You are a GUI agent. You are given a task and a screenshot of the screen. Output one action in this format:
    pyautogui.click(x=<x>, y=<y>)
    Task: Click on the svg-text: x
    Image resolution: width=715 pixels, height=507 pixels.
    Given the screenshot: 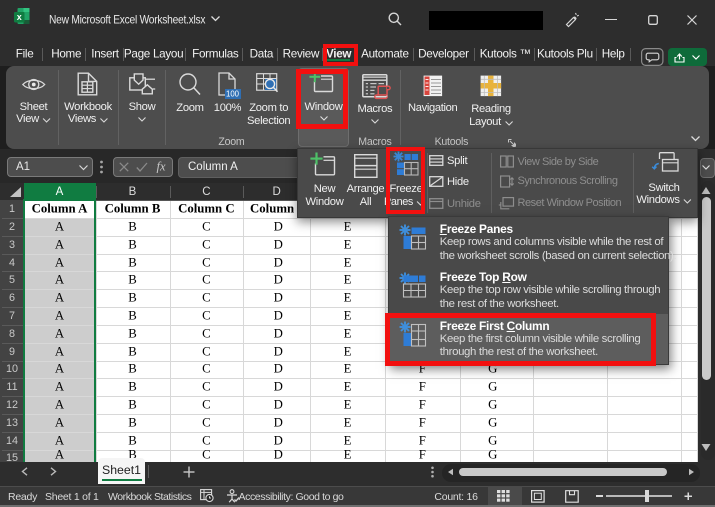 What is the action you would take?
    pyautogui.click(x=19, y=17)
    